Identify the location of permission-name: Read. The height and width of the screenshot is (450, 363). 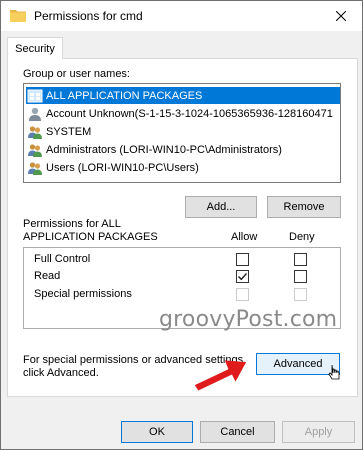
(47, 276).